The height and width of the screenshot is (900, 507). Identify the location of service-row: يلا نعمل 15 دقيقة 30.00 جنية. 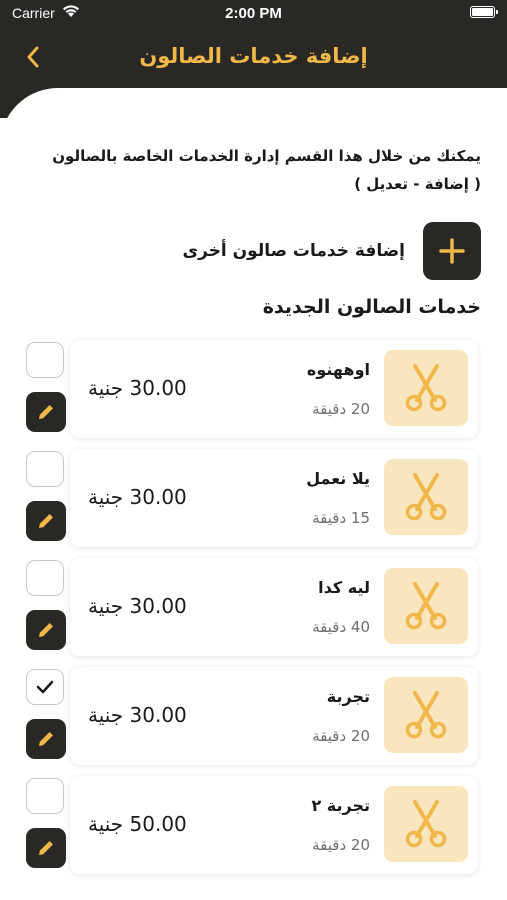
(253, 499).